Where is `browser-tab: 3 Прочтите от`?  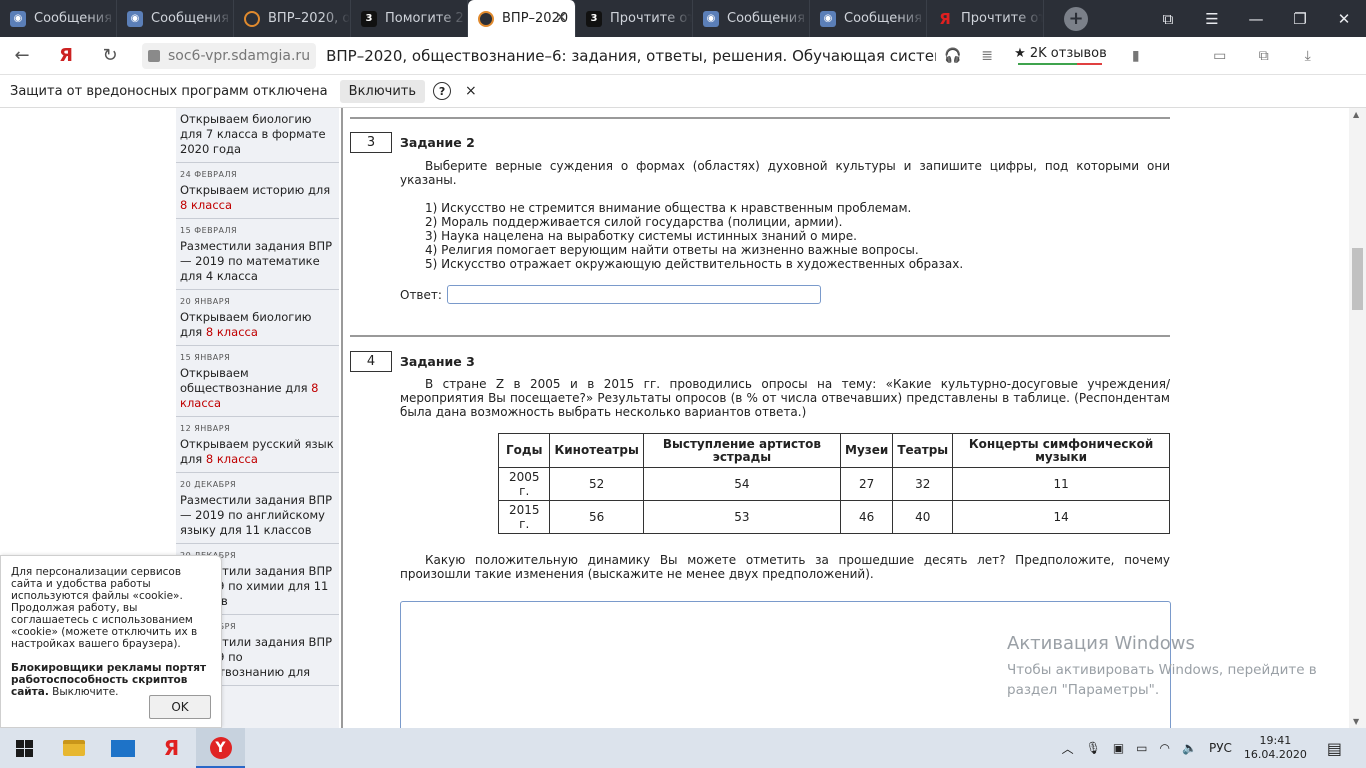 browser-tab: 3 Прочтите от is located at coordinates (634, 18).